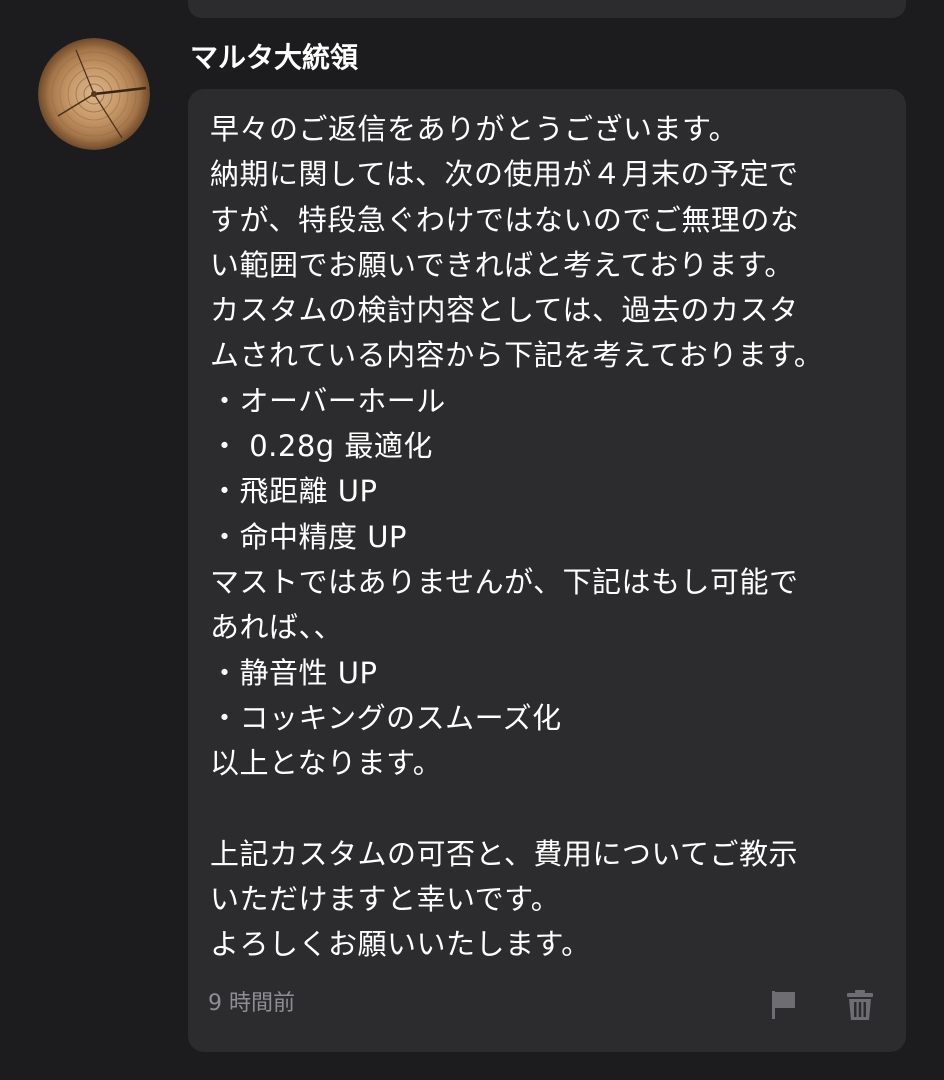  Describe the element at coordinates (547, 9) in the screenshot. I see `previous-comment-bubble` at that location.